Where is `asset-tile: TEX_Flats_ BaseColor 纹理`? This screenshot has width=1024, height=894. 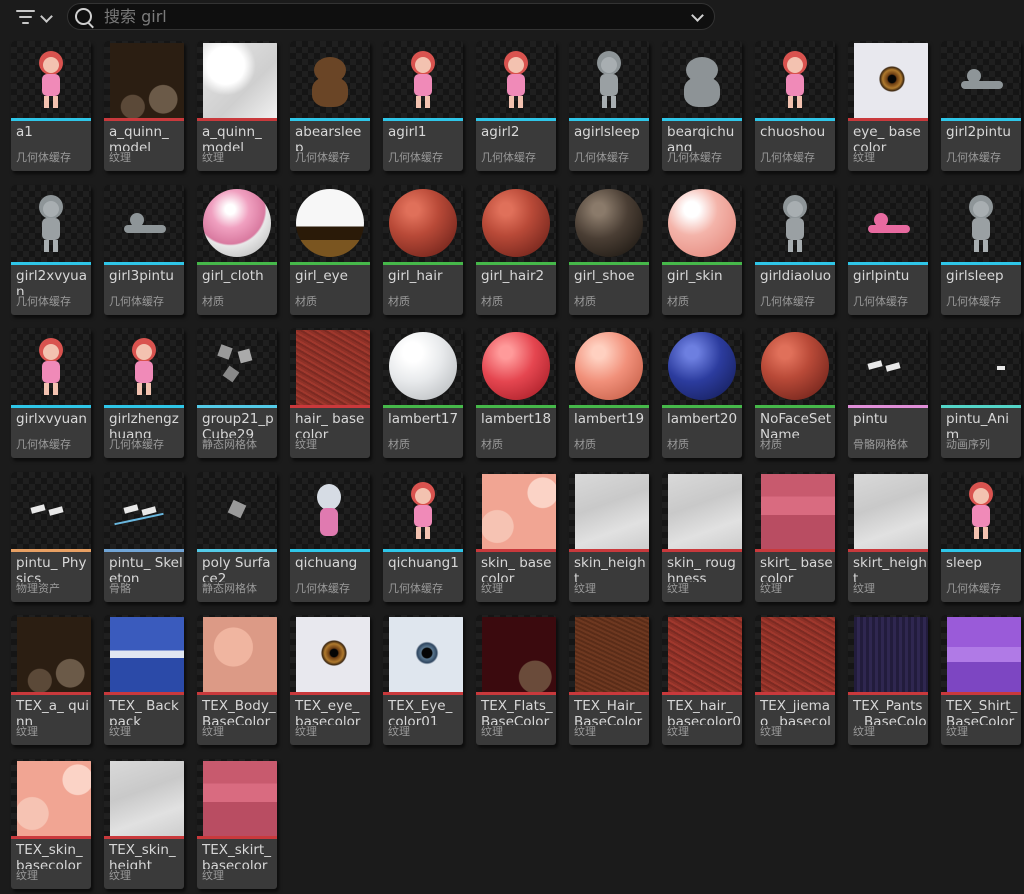
asset-tile: TEX_Flats_ BaseColor 纹理 is located at coordinates (516, 680).